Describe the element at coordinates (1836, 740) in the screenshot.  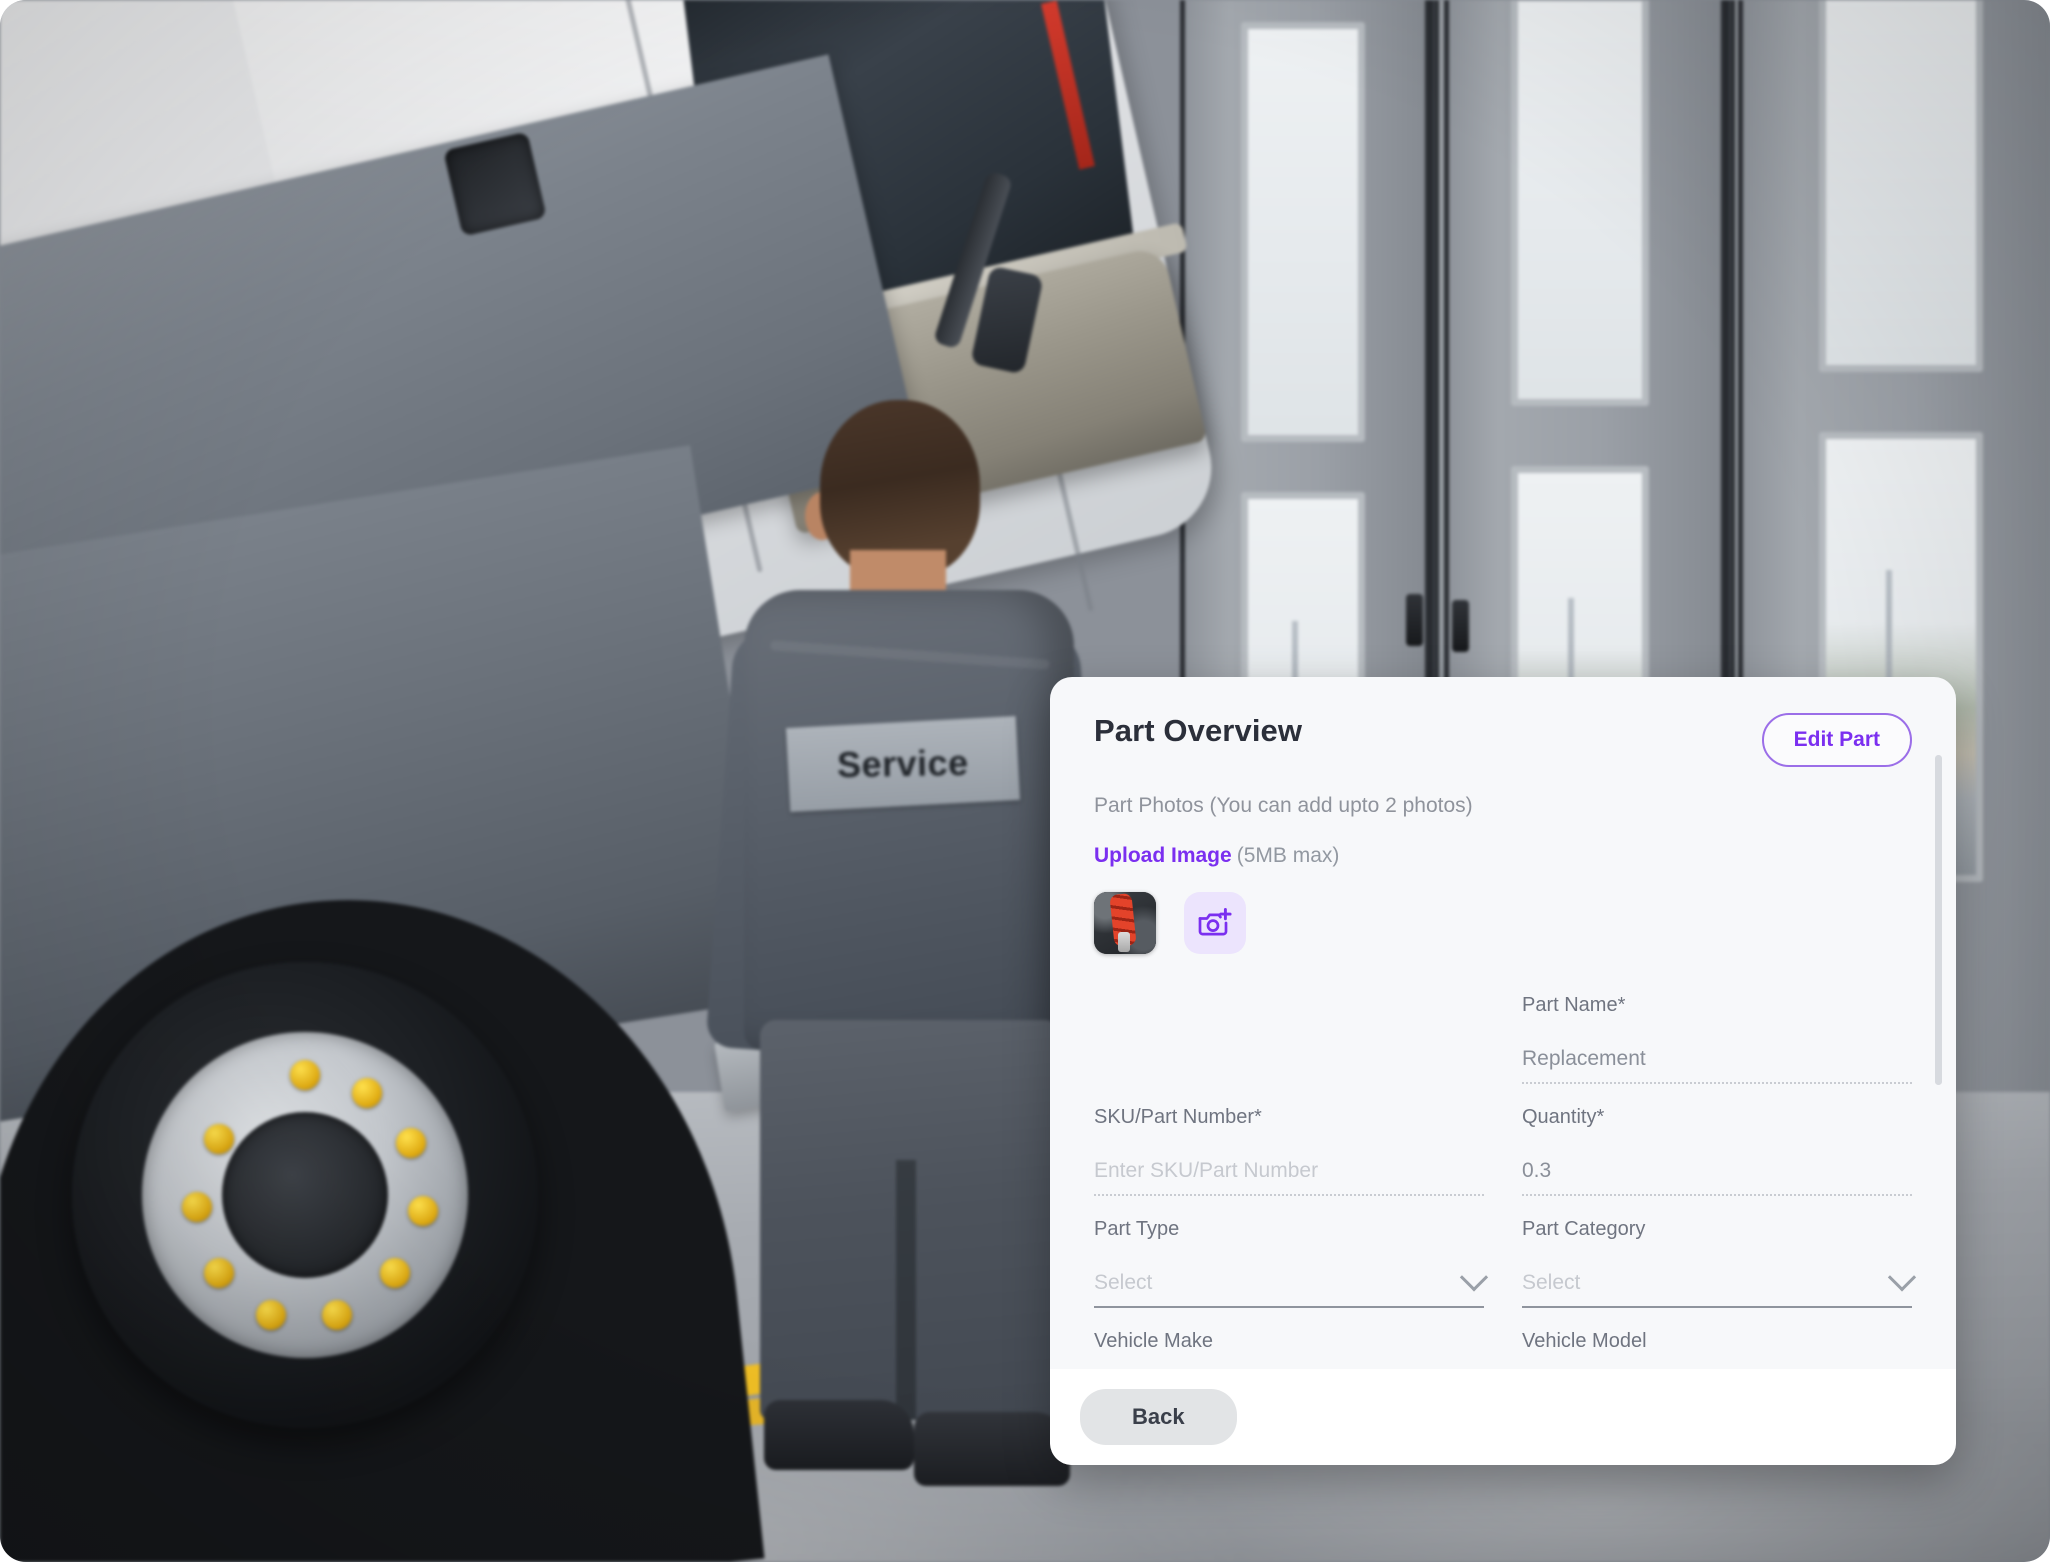
I see `edit-part-button: Edit Part` at that location.